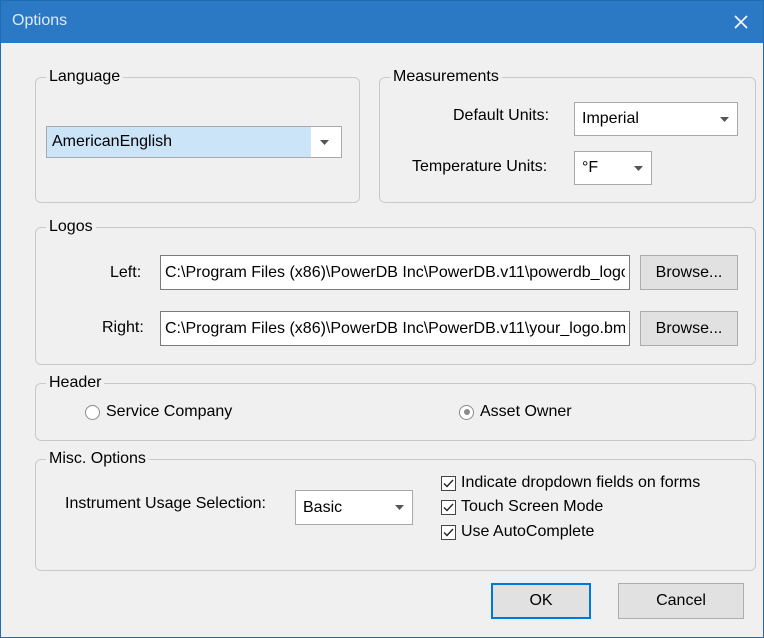  What do you see at coordinates (382, 22) in the screenshot?
I see `title-bar: Options` at bounding box center [382, 22].